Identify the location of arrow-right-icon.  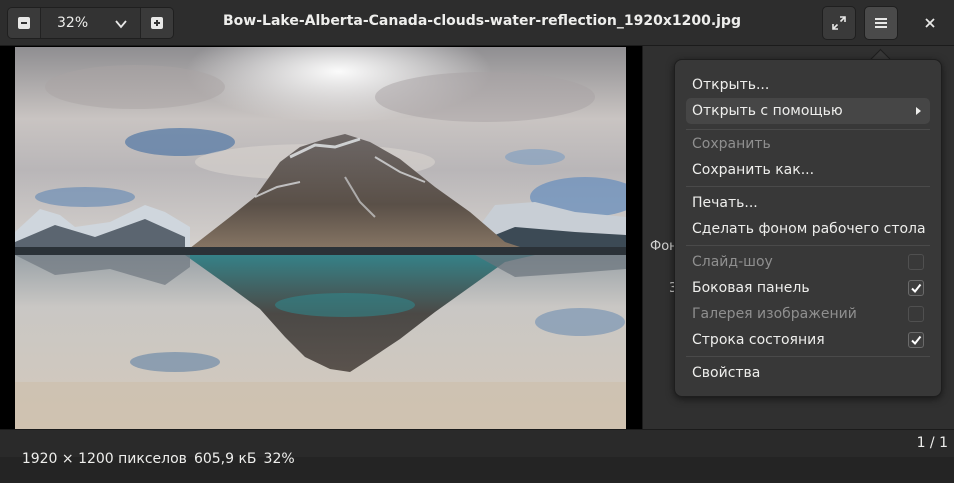
(918, 111).